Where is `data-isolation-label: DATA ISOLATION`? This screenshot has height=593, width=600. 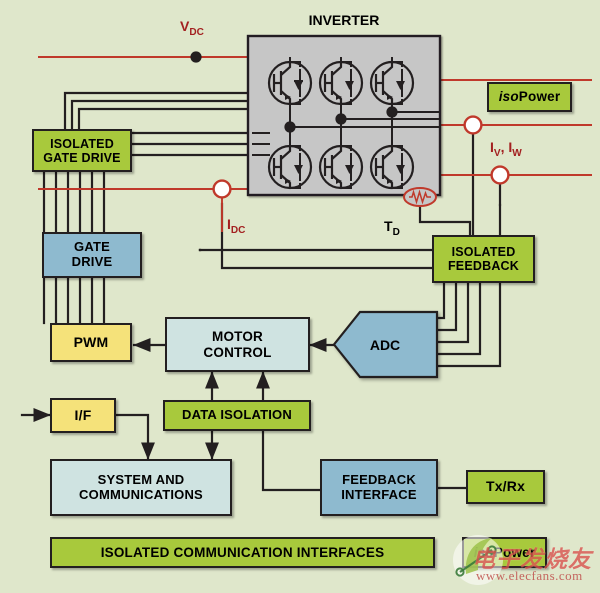 data-isolation-label: DATA ISOLATION is located at coordinates (237, 415).